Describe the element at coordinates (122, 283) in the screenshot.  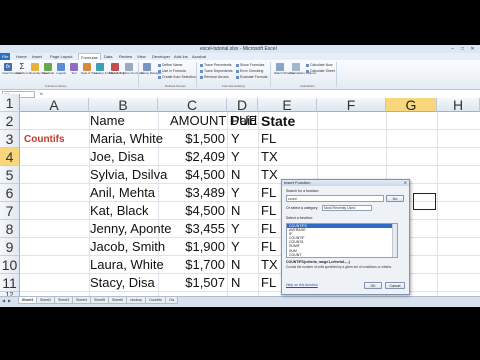
I see `cell-name: Stacy, Disa` at that location.